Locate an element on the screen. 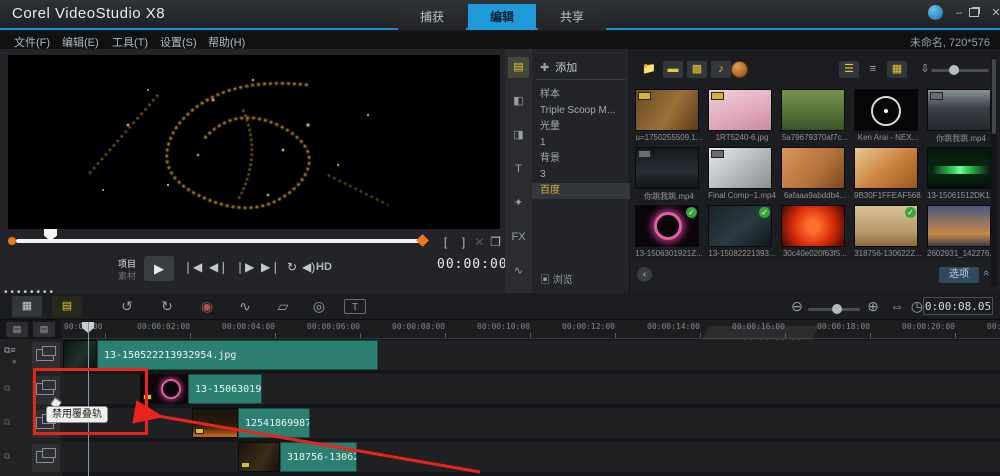 Image resolution: width=1000 pixels, height=476 pixels. tab-share: 共享 is located at coordinates (572, 17).